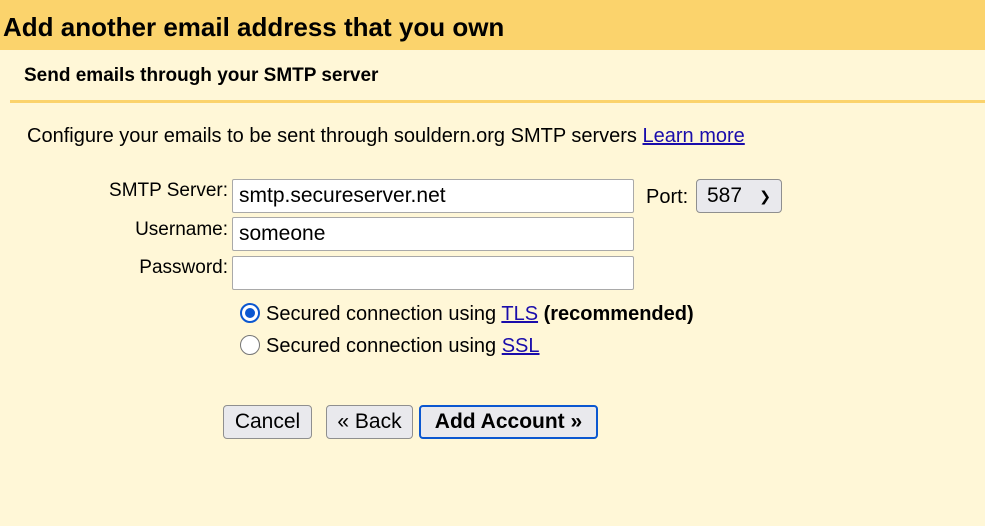  What do you see at coordinates (765, 196) in the screenshot?
I see `chevron-down-icon: ❯` at bounding box center [765, 196].